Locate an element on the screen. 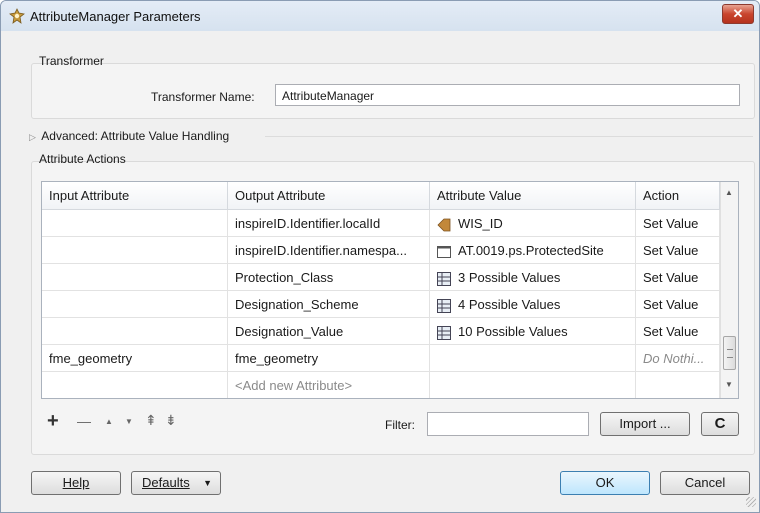 The width and height of the screenshot is (760, 513). refresh-button: C is located at coordinates (720, 424).